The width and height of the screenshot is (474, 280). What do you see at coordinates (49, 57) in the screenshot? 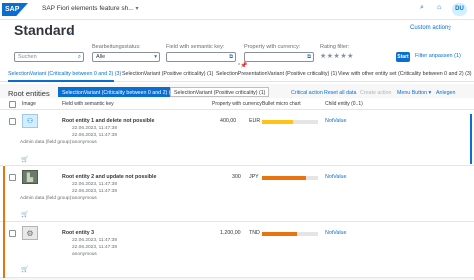
I see `search-input: Suchen ⌕` at bounding box center [49, 57].